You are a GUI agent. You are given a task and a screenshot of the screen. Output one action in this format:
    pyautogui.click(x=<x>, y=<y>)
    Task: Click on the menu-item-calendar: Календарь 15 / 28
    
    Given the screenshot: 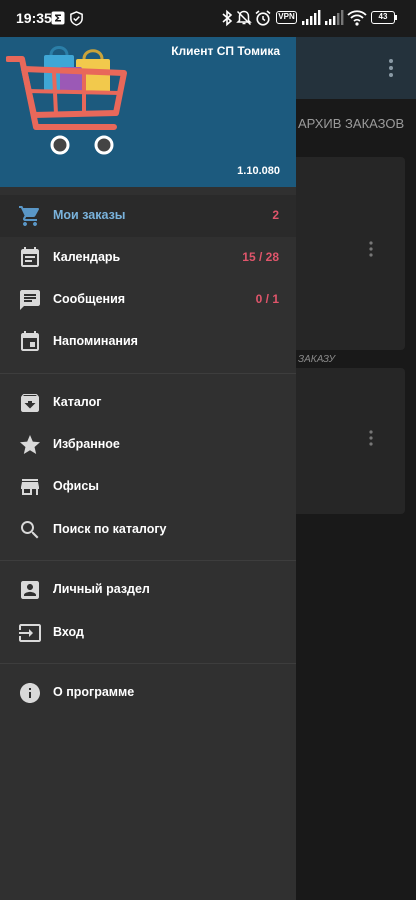 What is the action you would take?
    pyautogui.click(x=148, y=258)
    